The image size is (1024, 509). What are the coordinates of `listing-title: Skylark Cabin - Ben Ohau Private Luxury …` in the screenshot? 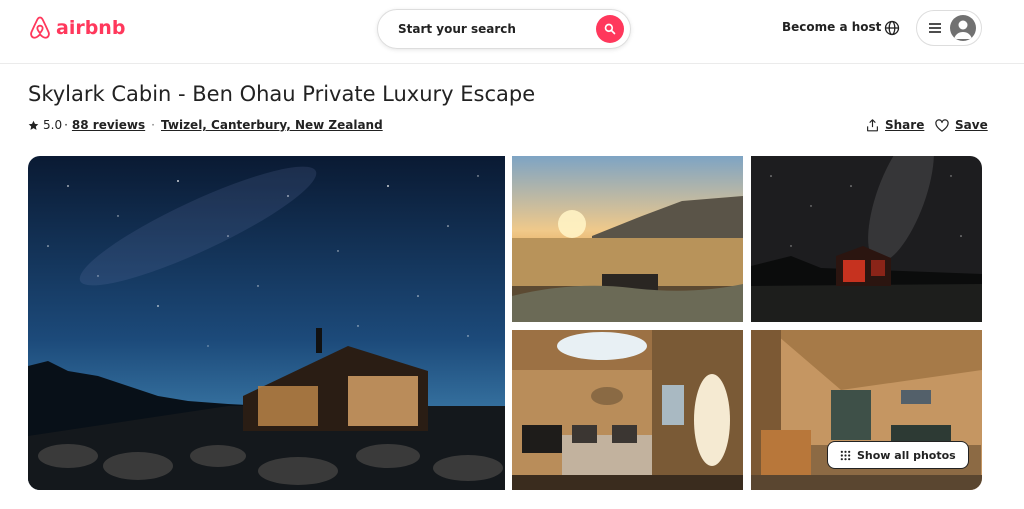 It's located at (282, 94).